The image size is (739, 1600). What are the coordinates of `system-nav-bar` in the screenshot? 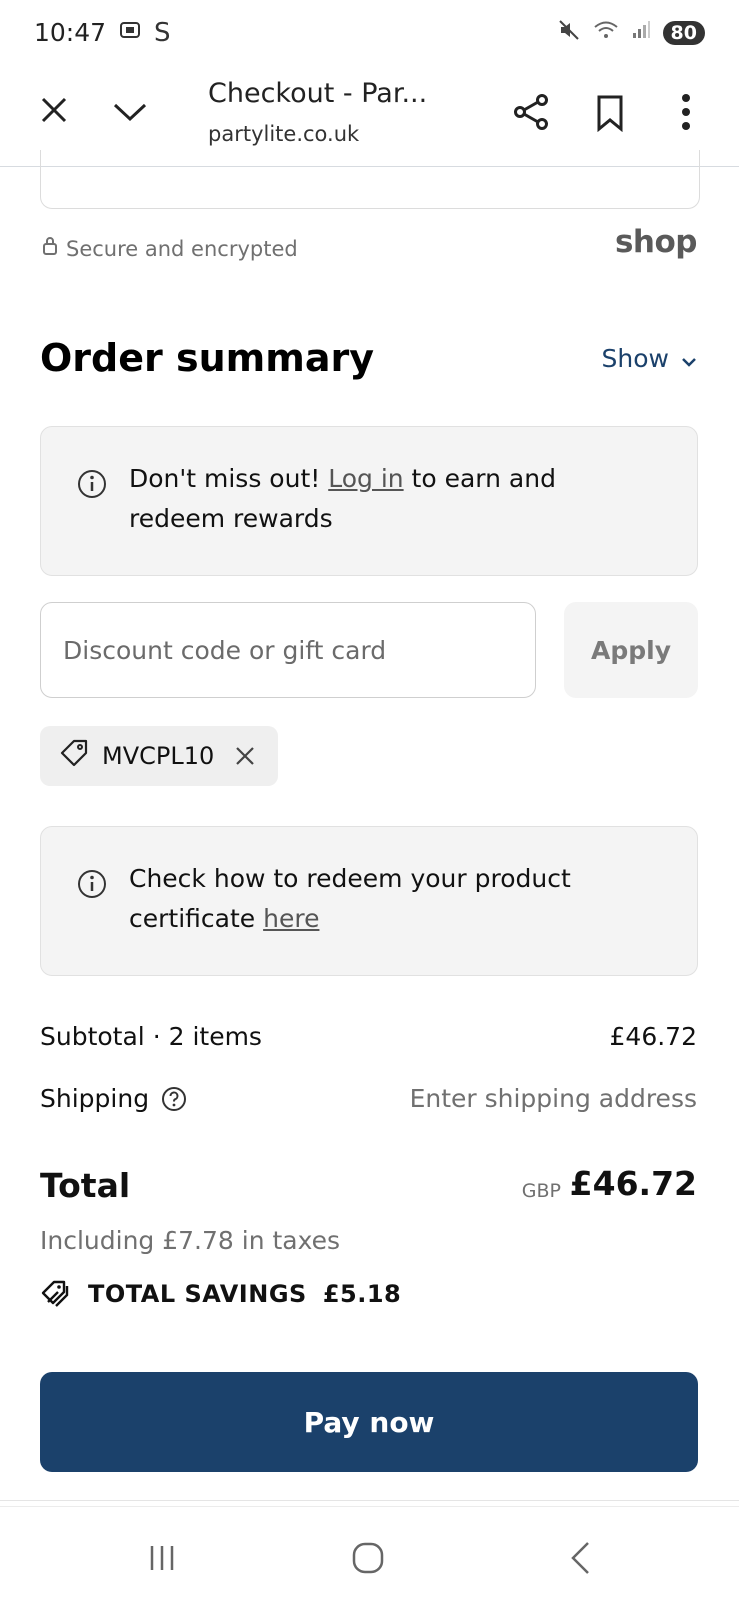 It's located at (369, 1555).